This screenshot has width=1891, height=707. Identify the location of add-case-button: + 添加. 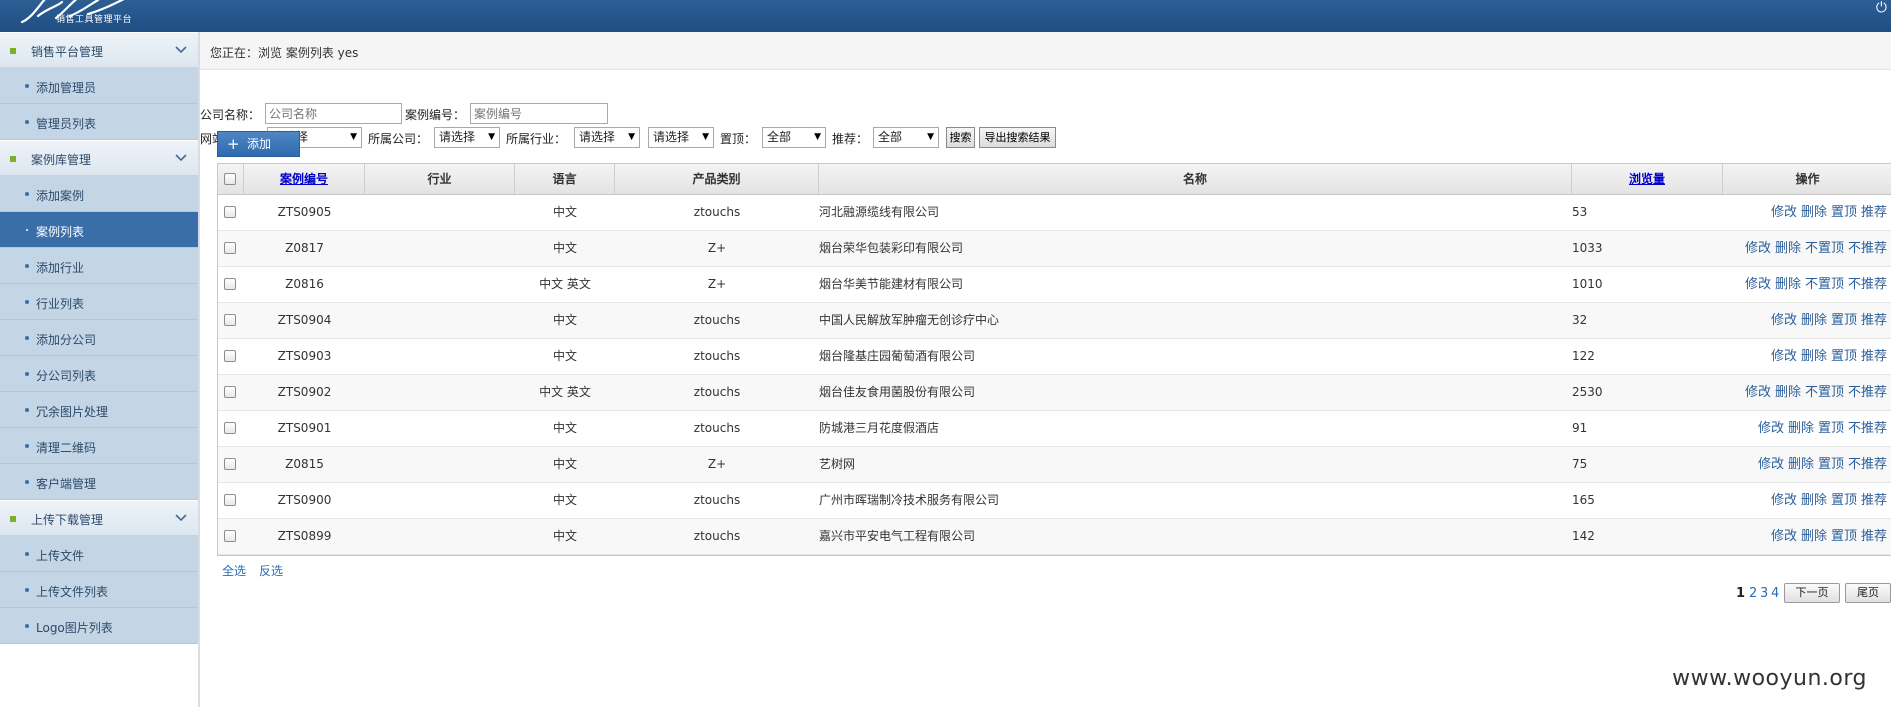
(258, 144).